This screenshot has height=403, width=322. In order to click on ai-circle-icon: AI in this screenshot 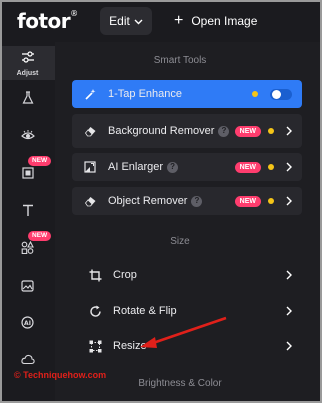, I will do `click(27, 325)`.